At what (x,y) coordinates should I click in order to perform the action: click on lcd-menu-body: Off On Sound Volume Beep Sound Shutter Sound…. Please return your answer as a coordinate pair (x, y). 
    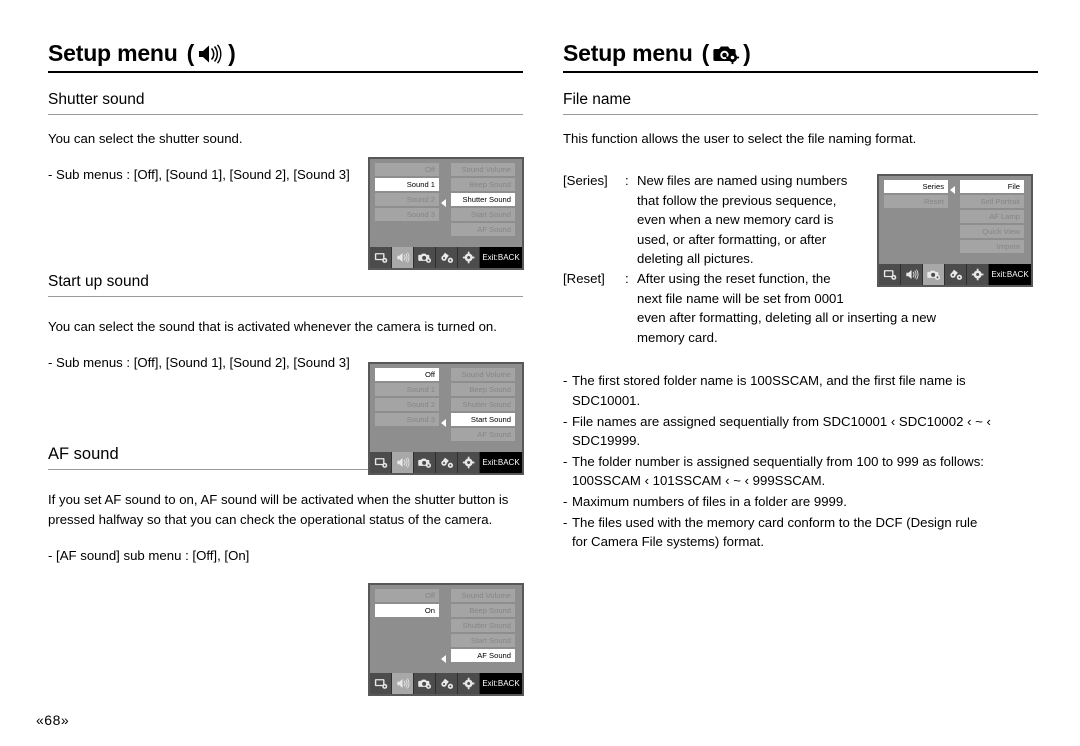
    Looking at the image, I should click on (446, 630).